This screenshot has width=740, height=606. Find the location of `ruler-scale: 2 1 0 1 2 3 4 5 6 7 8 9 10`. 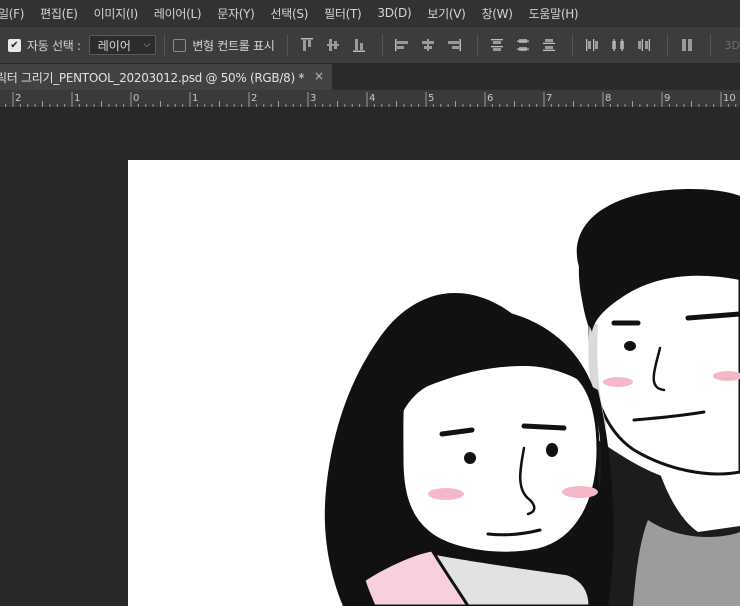

ruler-scale: 2 1 0 1 2 3 4 5 6 7 8 9 10 is located at coordinates (371, 99).